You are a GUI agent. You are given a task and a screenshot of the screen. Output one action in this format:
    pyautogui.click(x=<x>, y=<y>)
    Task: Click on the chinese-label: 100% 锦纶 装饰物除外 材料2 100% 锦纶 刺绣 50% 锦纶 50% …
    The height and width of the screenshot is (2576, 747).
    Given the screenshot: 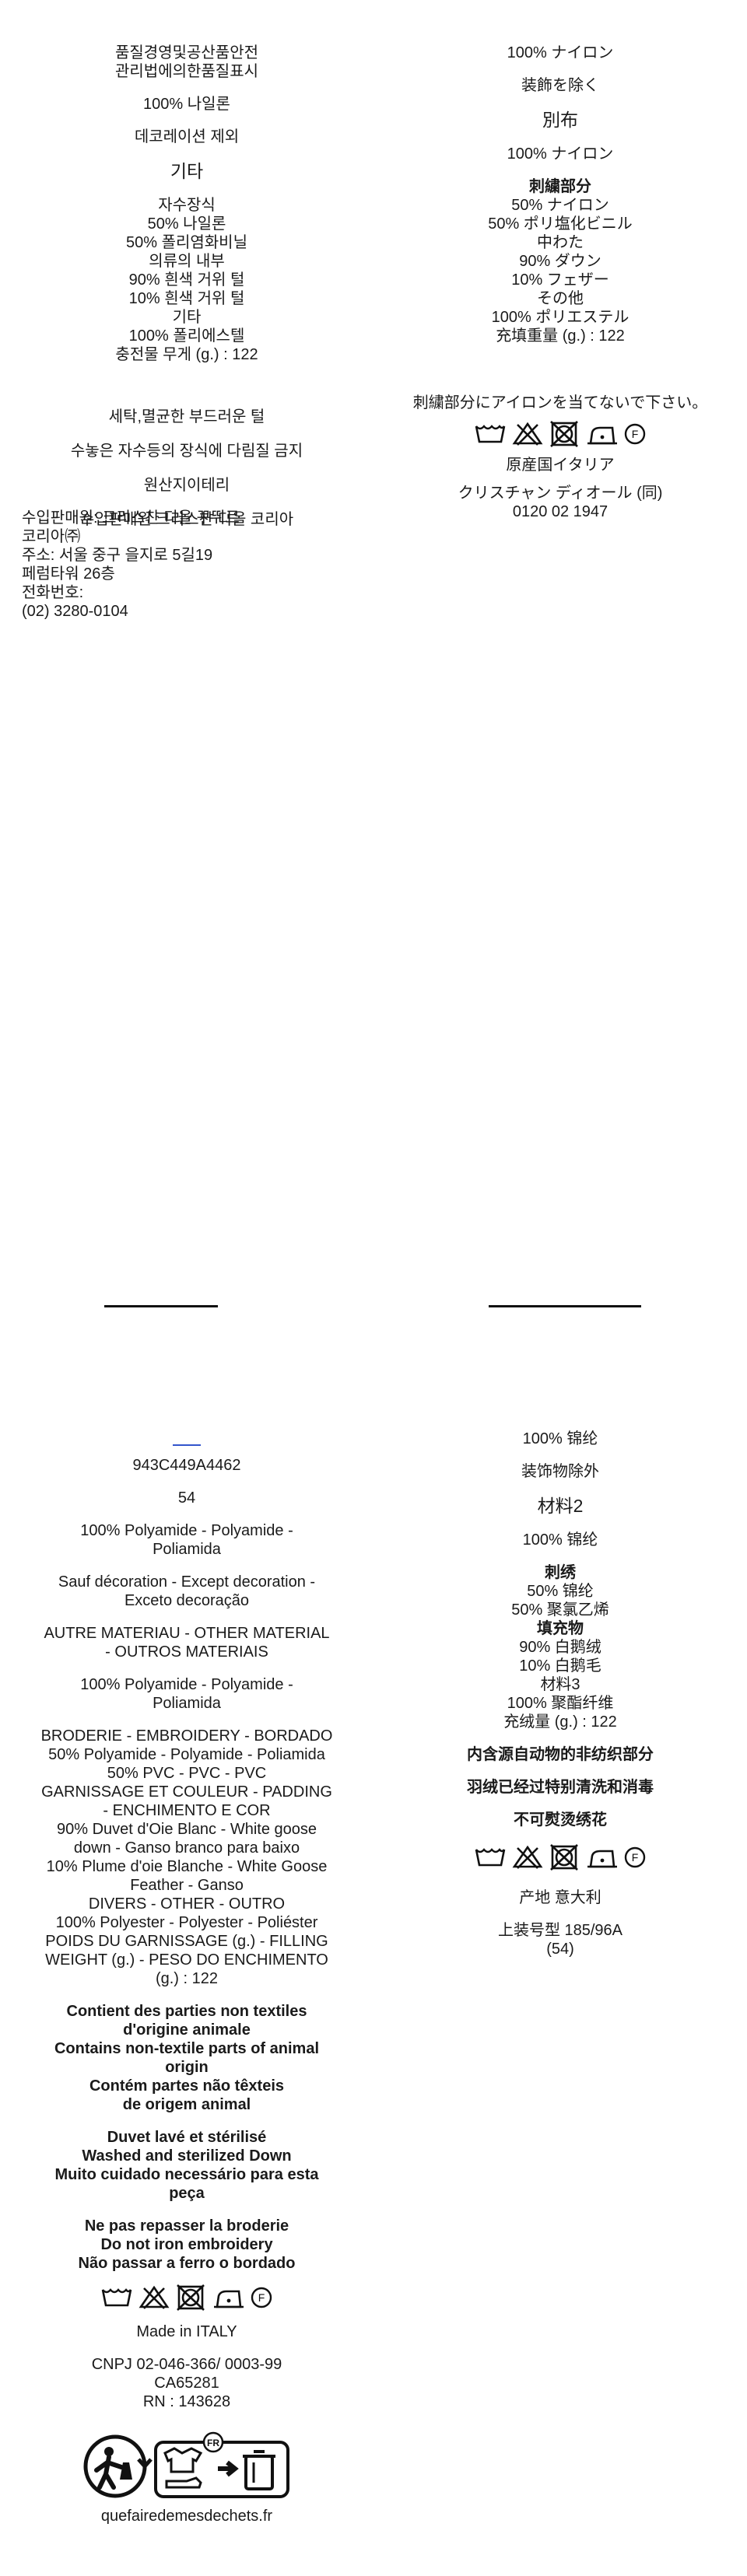 What is the action you would take?
    pyautogui.click(x=560, y=1694)
    